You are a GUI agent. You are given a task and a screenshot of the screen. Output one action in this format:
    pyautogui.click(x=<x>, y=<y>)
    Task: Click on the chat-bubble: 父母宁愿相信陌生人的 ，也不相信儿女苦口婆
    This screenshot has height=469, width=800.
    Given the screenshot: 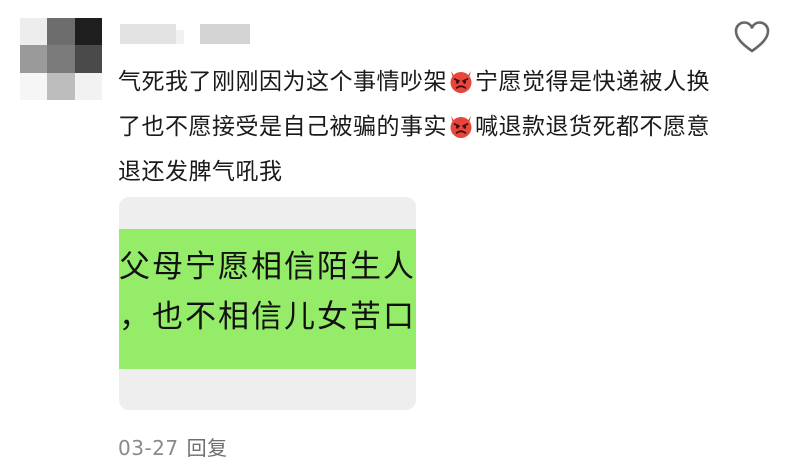 What is the action you would take?
    pyautogui.click(x=267, y=299)
    